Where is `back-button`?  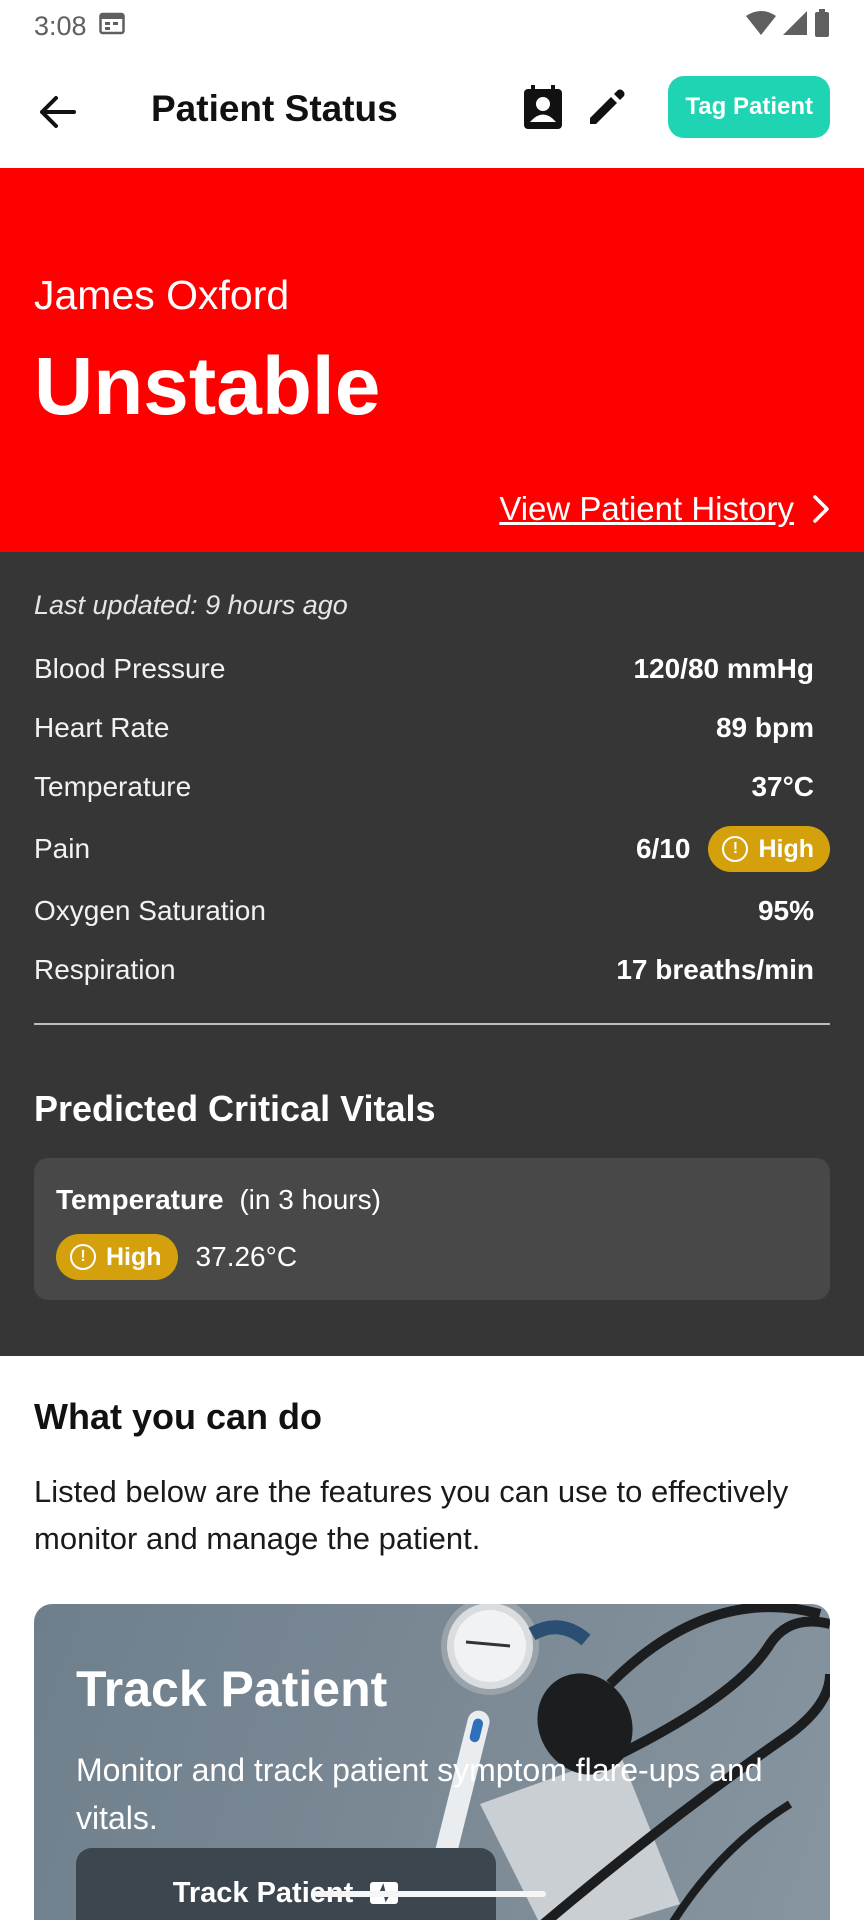 back-button is located at coordinates (58, 112).